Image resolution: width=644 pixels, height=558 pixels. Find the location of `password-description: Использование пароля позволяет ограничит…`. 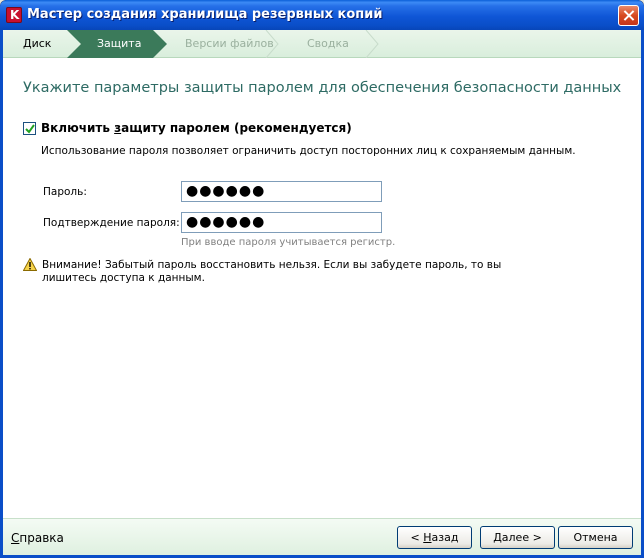

password-description: Использование пароля позволяет ограничит… is located at coordinates (308, 151).